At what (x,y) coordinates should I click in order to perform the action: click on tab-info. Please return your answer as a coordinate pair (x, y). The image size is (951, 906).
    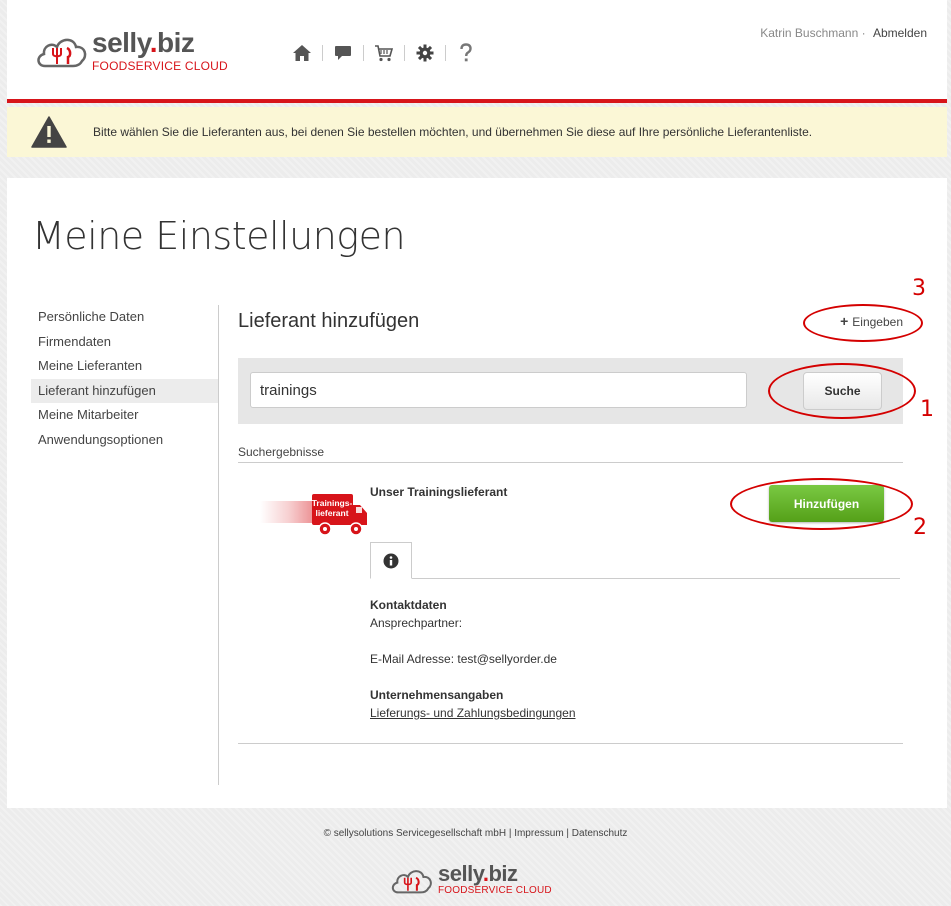
    Looking at the image, I should click on (391, 560).